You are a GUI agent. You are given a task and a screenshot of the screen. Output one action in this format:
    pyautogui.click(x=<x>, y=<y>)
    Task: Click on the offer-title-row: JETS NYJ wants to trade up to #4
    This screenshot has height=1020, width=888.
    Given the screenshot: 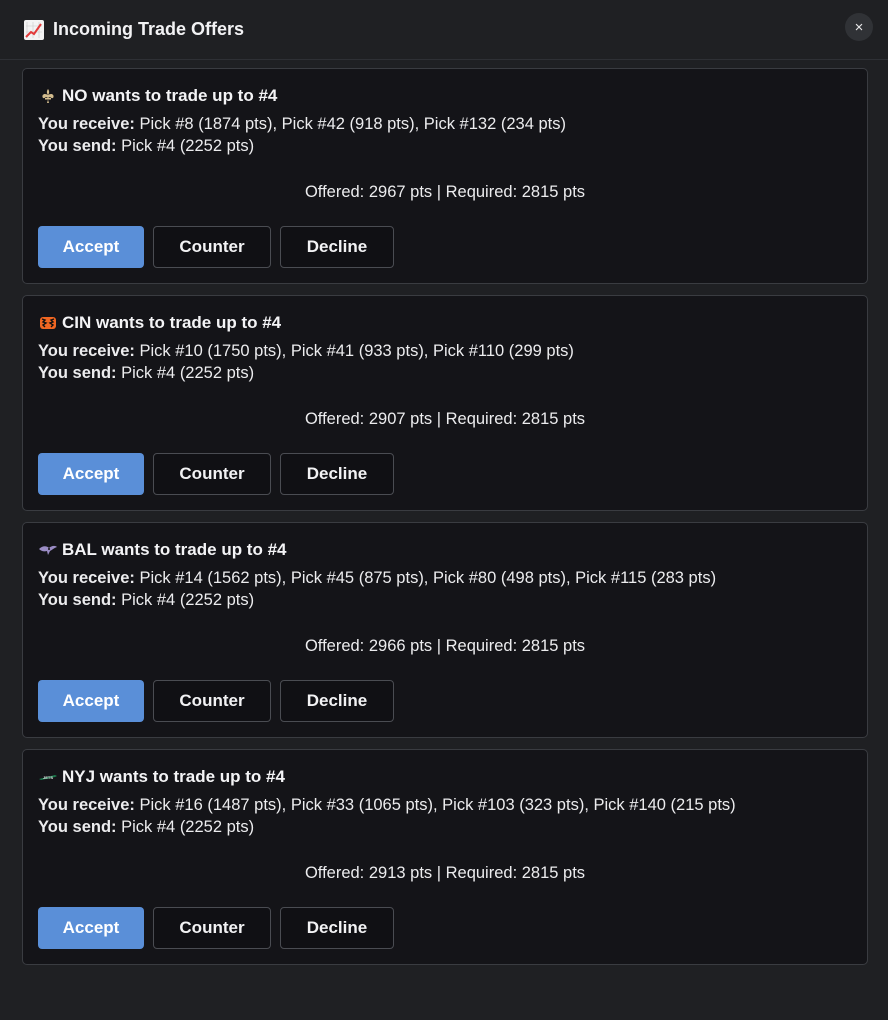 What is the action you would take?
    pyautogui.click(x=445, y=777)
    